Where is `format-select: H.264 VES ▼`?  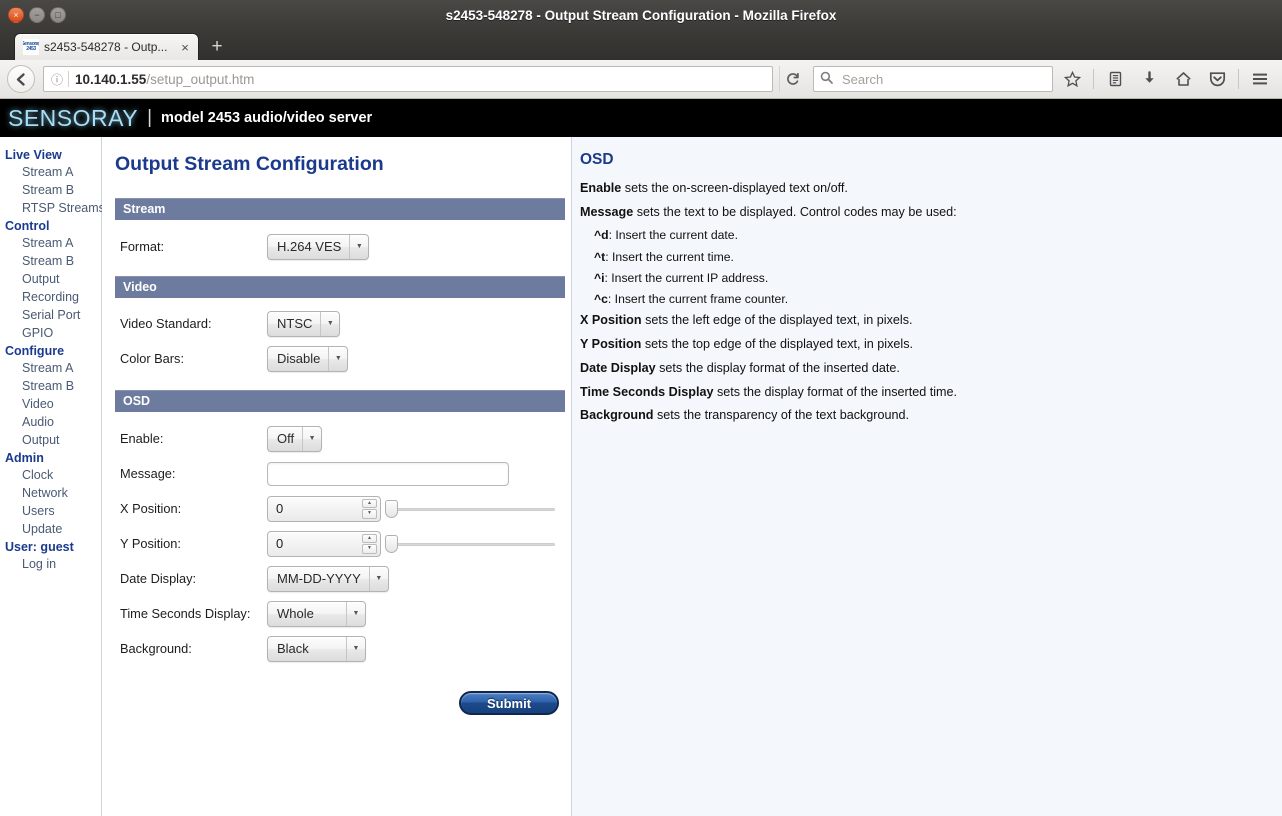
format-select: H.264 VES ▼ is located at coordinates (318, 246).